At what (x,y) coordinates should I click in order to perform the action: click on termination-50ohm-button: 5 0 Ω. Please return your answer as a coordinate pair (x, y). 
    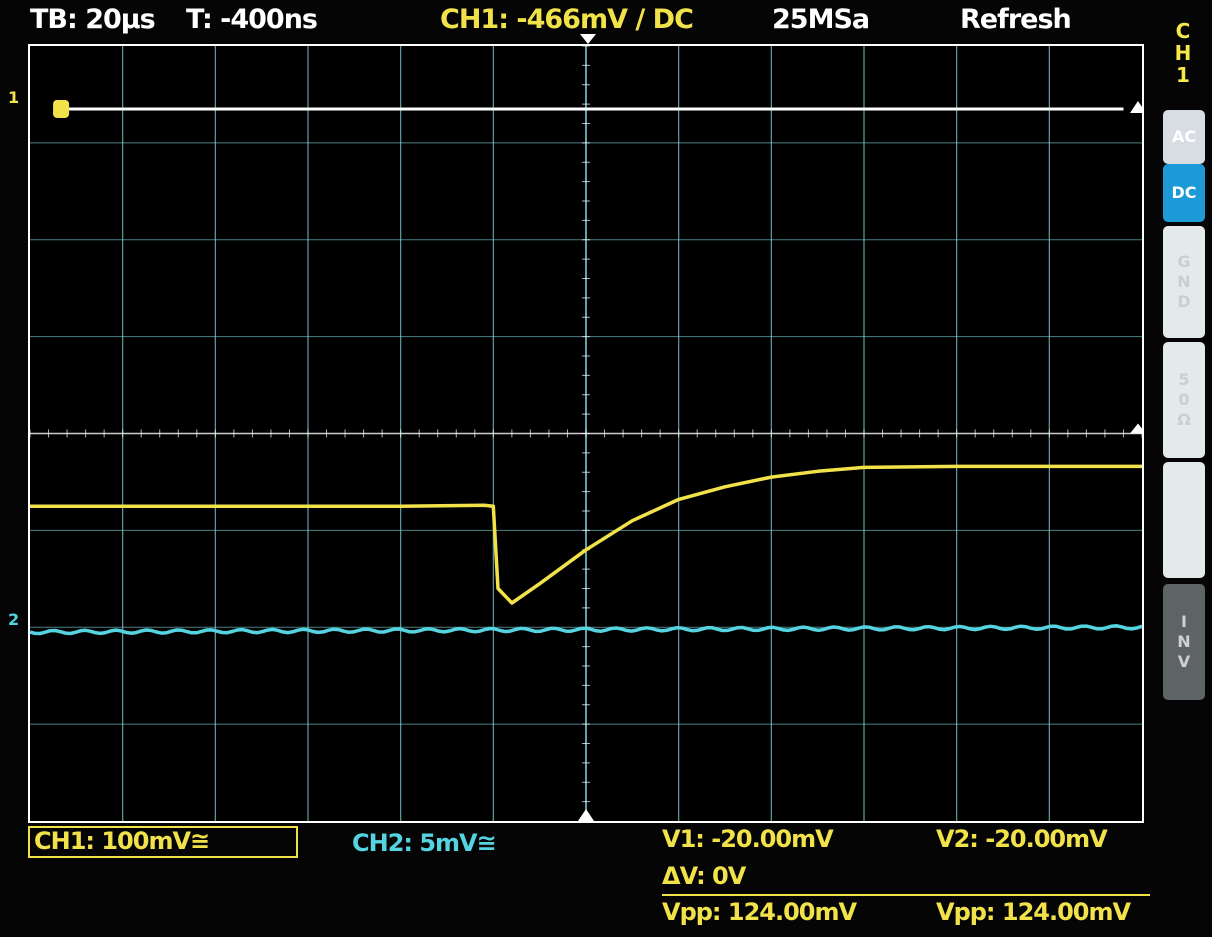
    Looking at the image, I should click on (1184, 400).